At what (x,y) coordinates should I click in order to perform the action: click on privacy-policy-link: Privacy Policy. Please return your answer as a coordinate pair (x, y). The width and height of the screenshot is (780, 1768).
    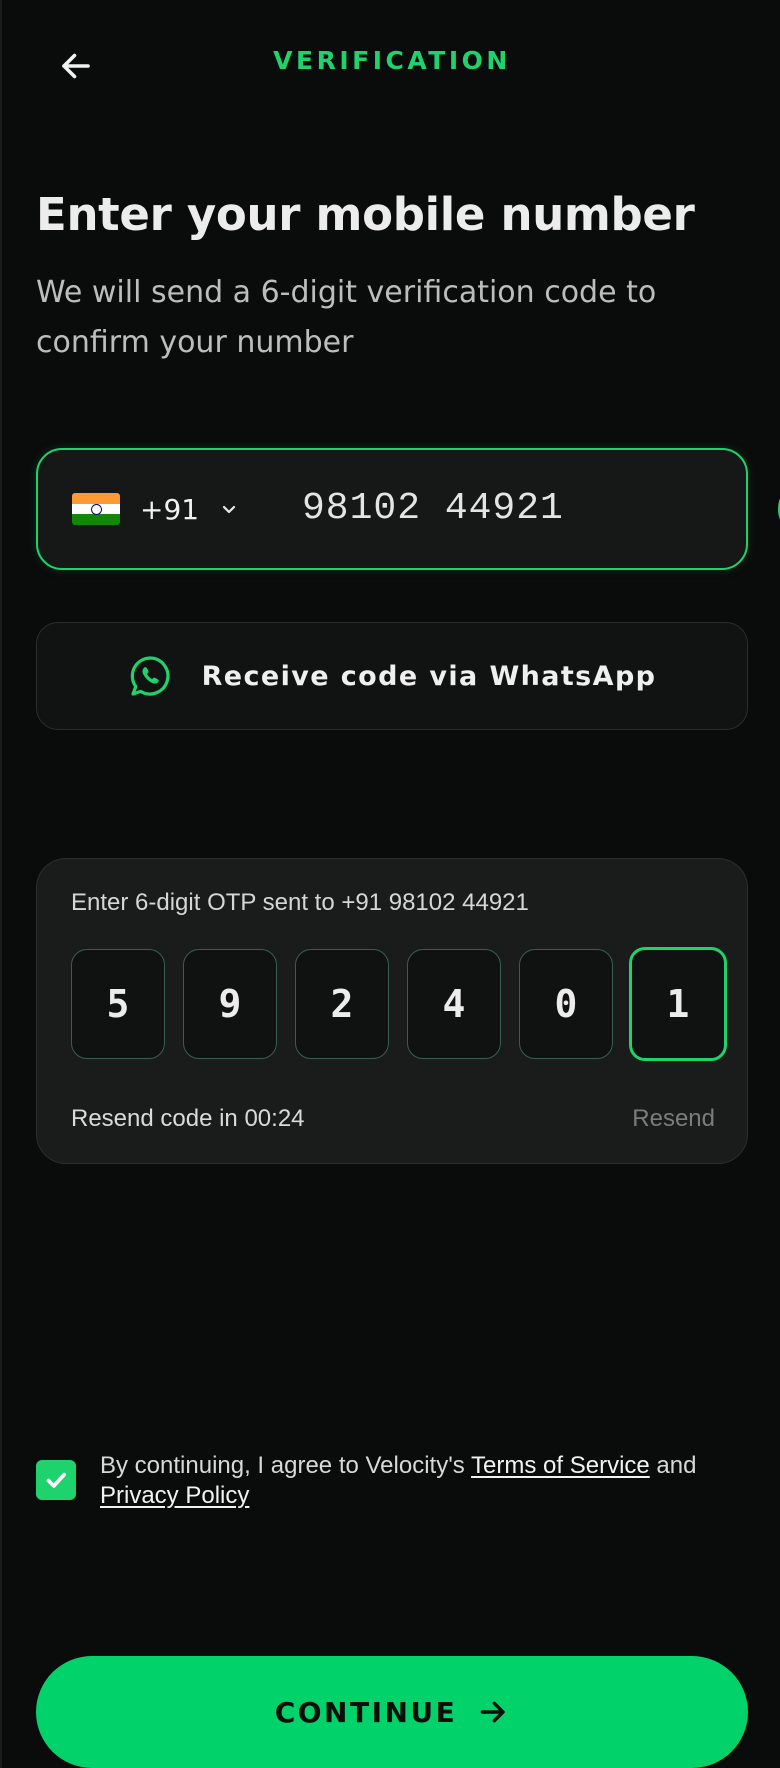
    Looking at the image, I should click on (174, 1495).